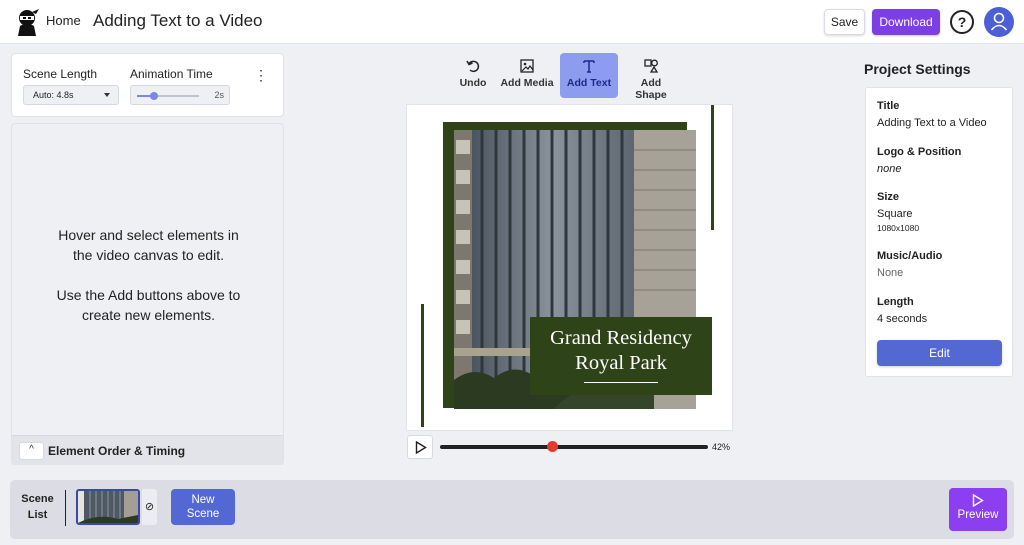 This screenshot has width=1024, height=545. I want to click on preview-button: Preview, so click(978, 509).